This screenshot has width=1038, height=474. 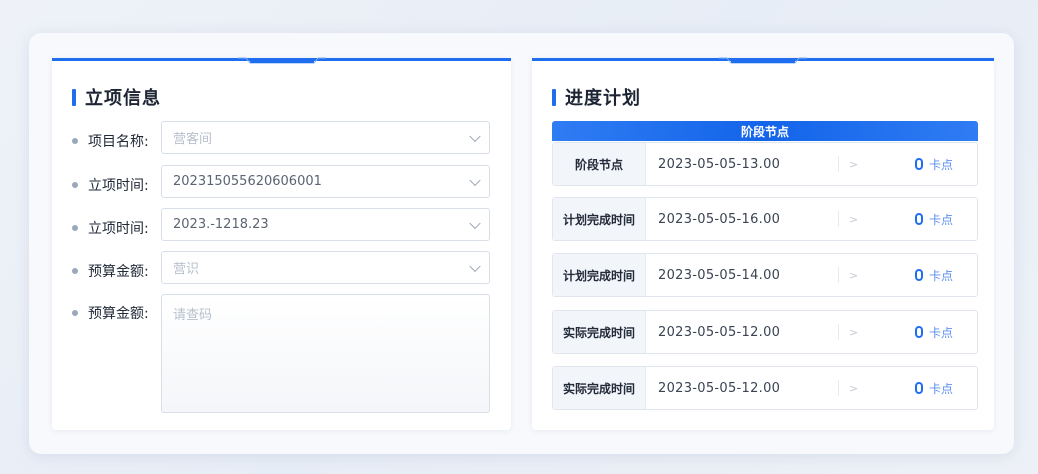 I want to click on textarea-placeholder: 请查码, so click(x=193, y=315).